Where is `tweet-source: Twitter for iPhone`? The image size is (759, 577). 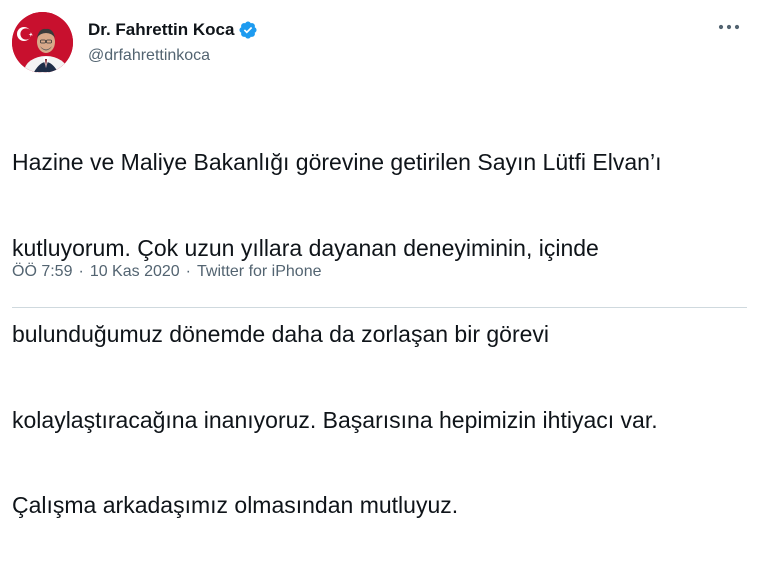
tweet-source: Twitter for iPhone is located at coordinates (259, 272).